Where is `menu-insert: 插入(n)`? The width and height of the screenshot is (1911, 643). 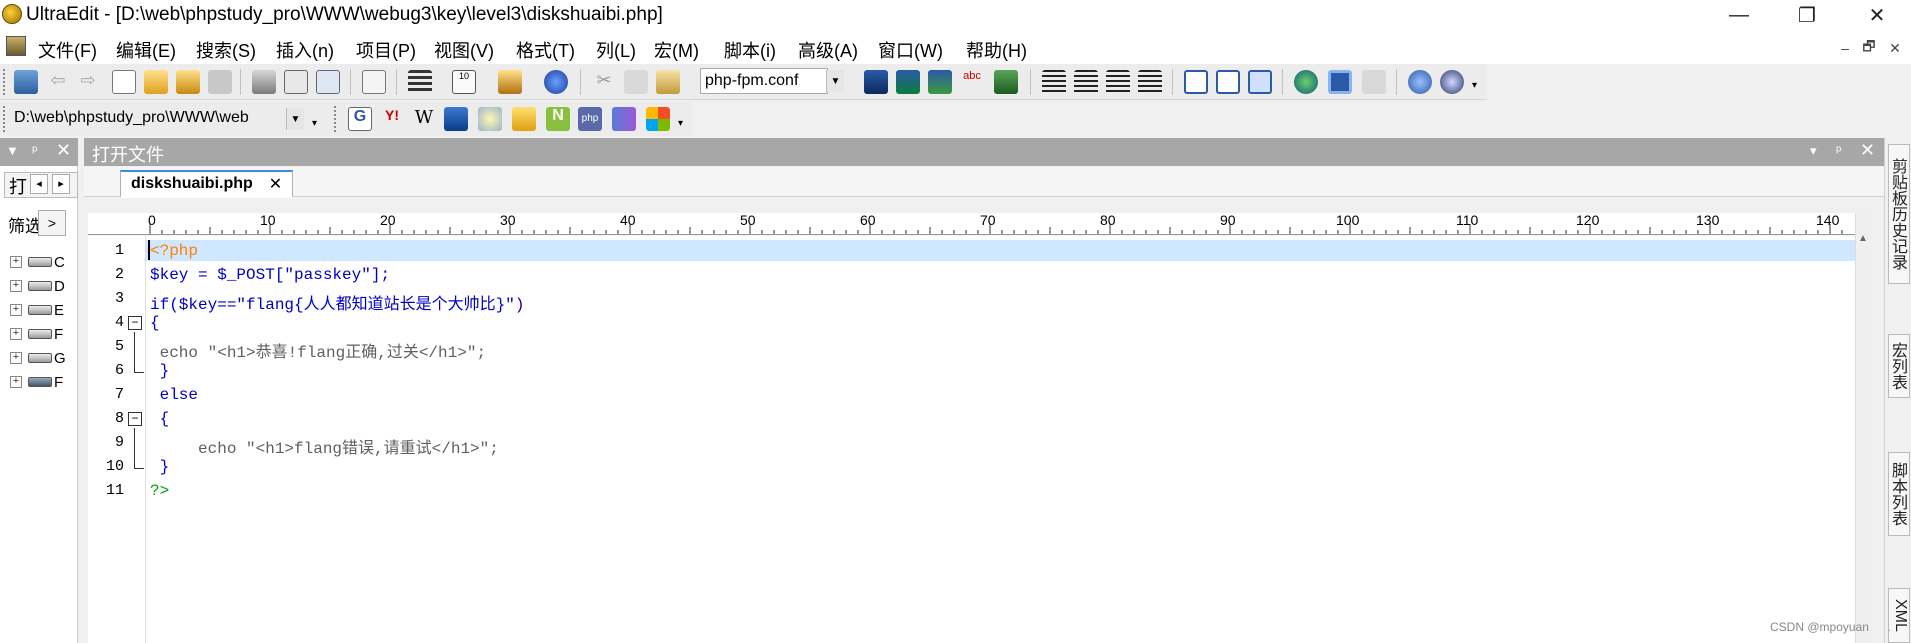
menu-insert: 插入(n) is located at coordinates (305, 50).